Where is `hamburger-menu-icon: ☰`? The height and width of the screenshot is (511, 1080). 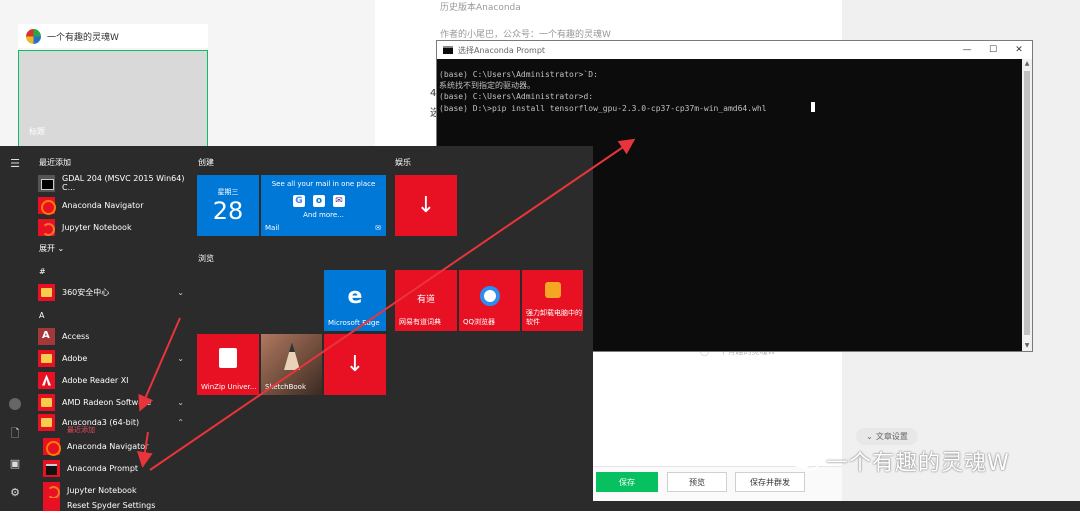
hamburger-menu-icon: ☰ is located at coordinates (15, 163).